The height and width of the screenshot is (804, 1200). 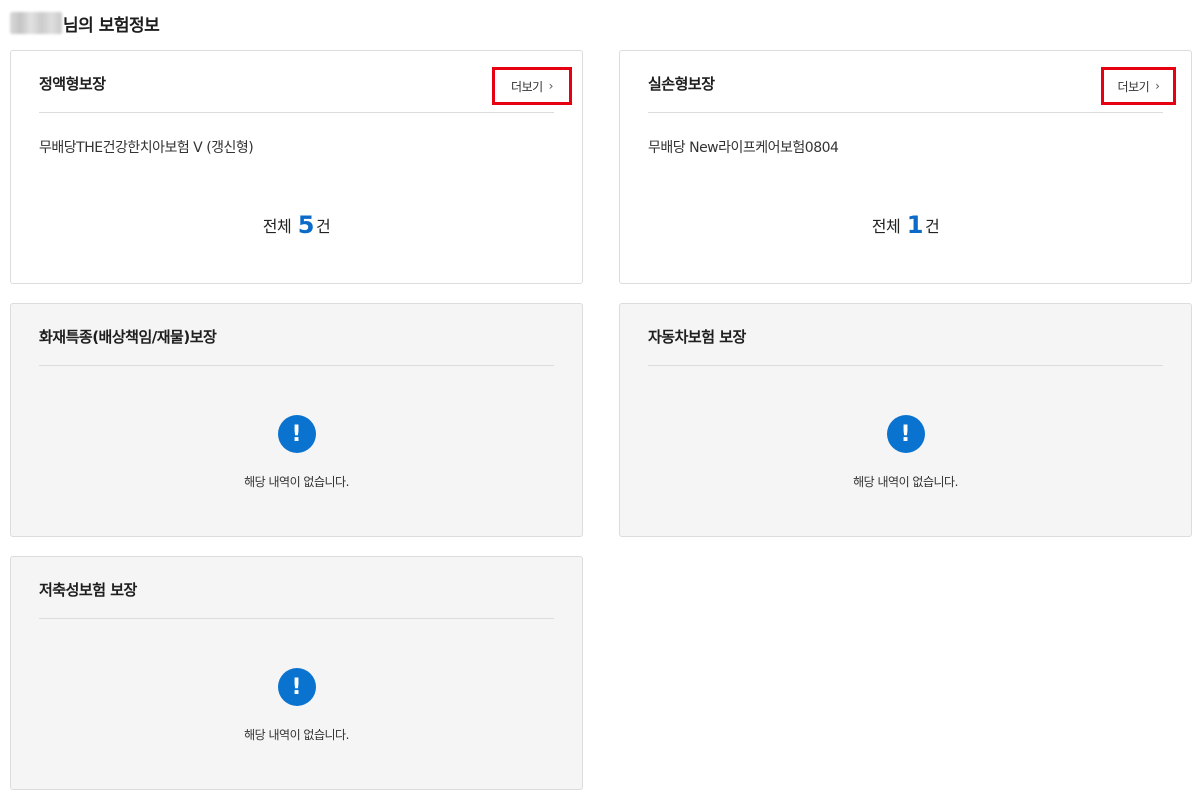 I want to click on auto-coverage-card: 자동차보험 보장 ! 해당 내역이 없습니다., so click(x=905, y=420).